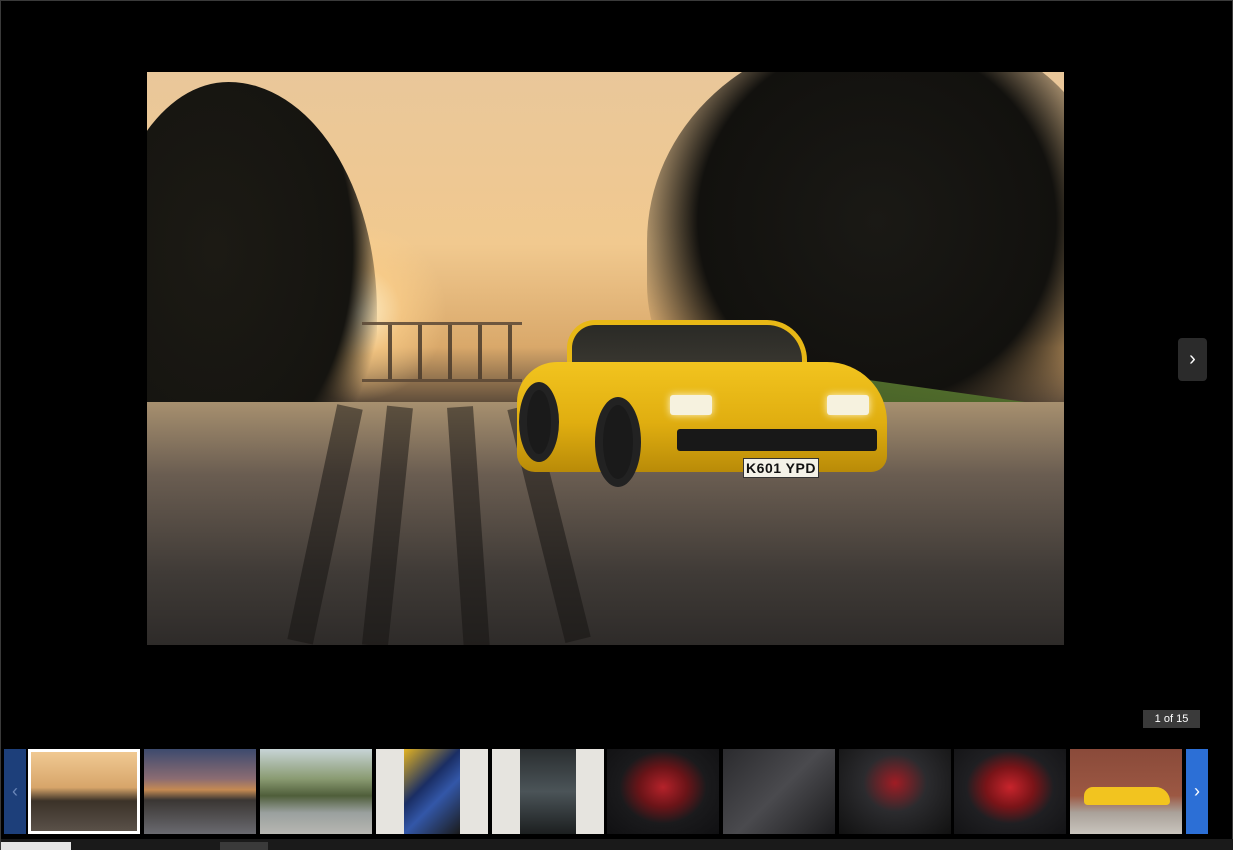 The image size is (1233, 850). I want to click on bottom-strip, so click(617, 844).